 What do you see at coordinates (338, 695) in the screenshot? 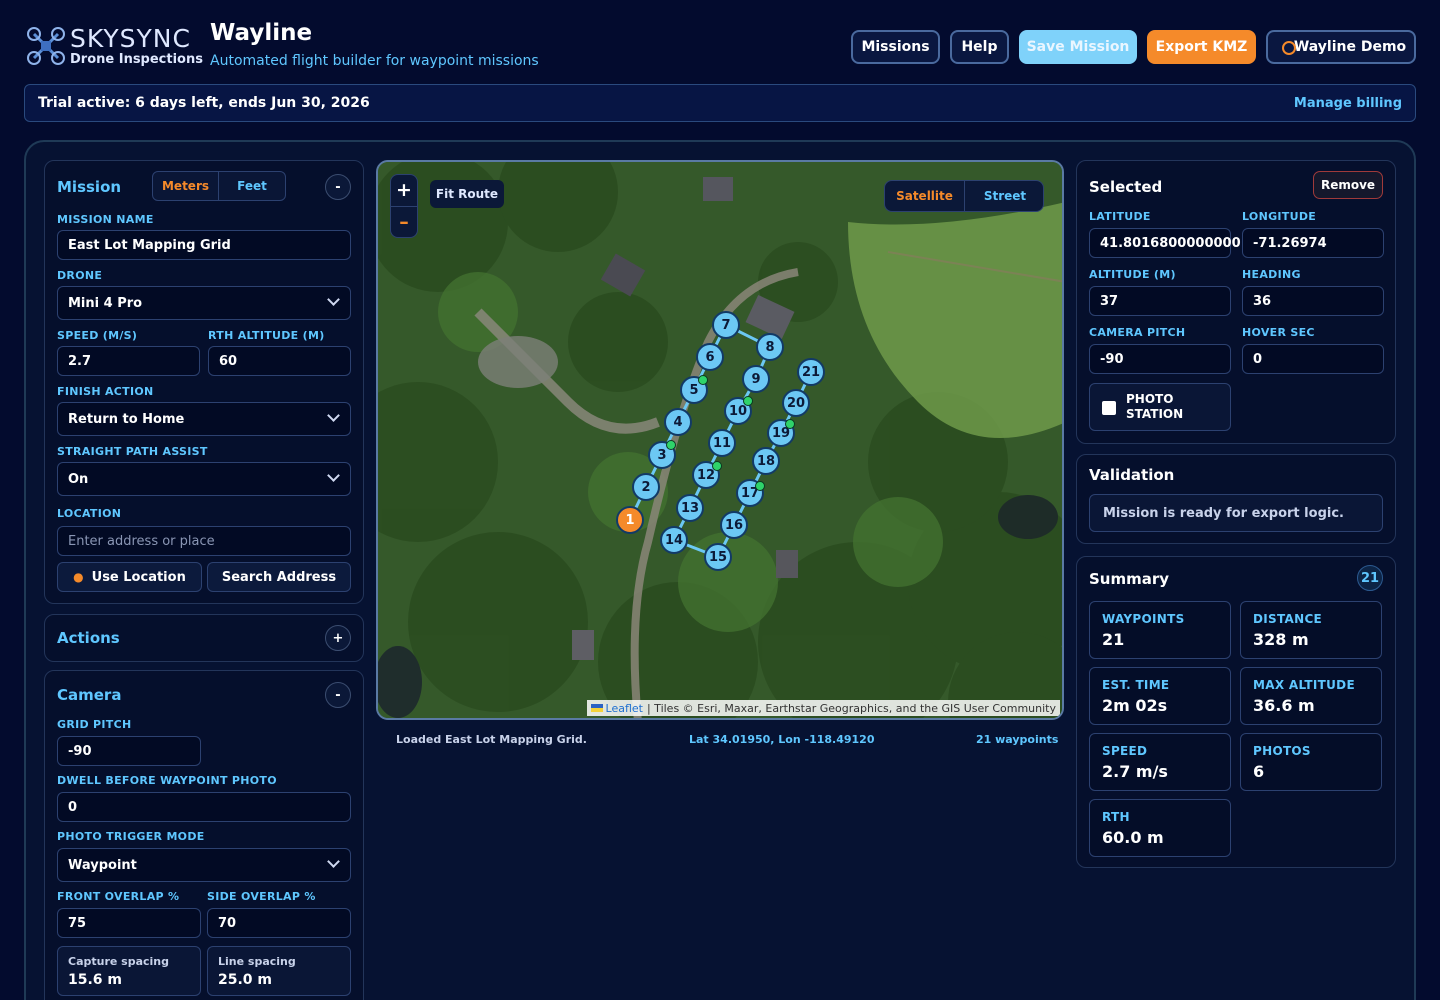
I see `camera-collapse-button: -` at bounding box center [338, 695].